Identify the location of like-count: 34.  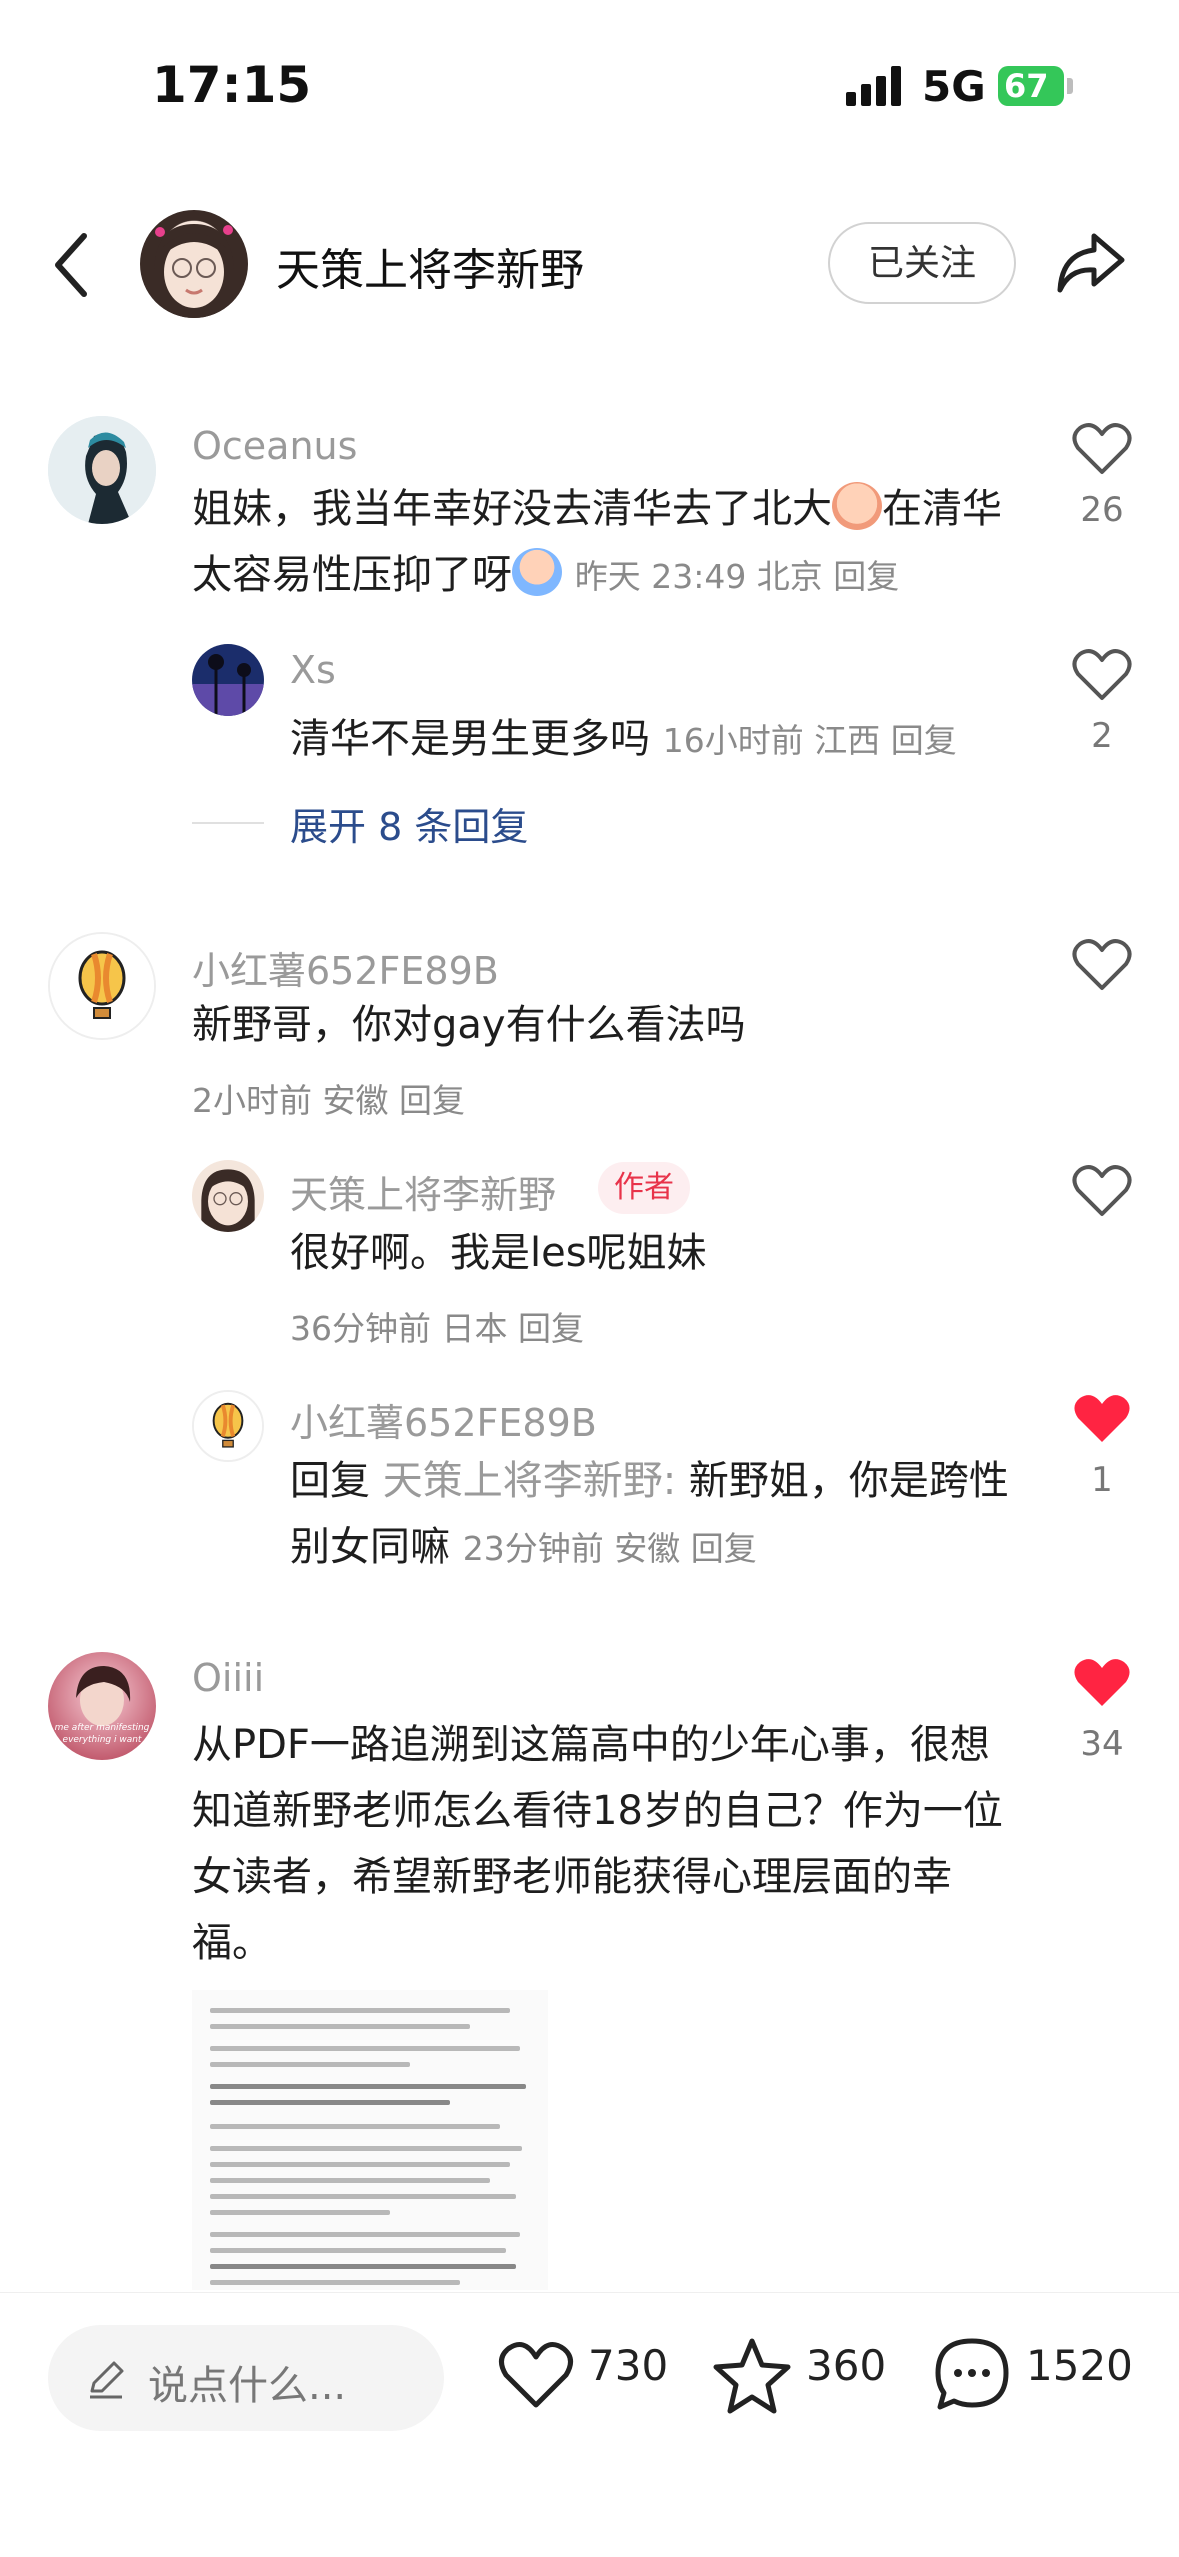
(1102, 1744).